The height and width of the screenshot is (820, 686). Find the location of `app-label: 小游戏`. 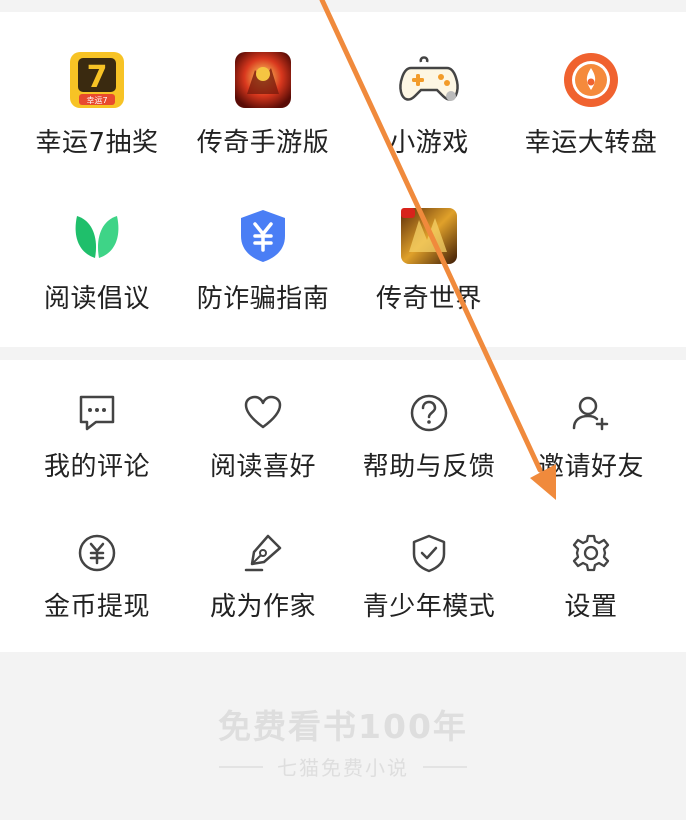

app-label: 小游戏 is located at coordinates (429, 143).